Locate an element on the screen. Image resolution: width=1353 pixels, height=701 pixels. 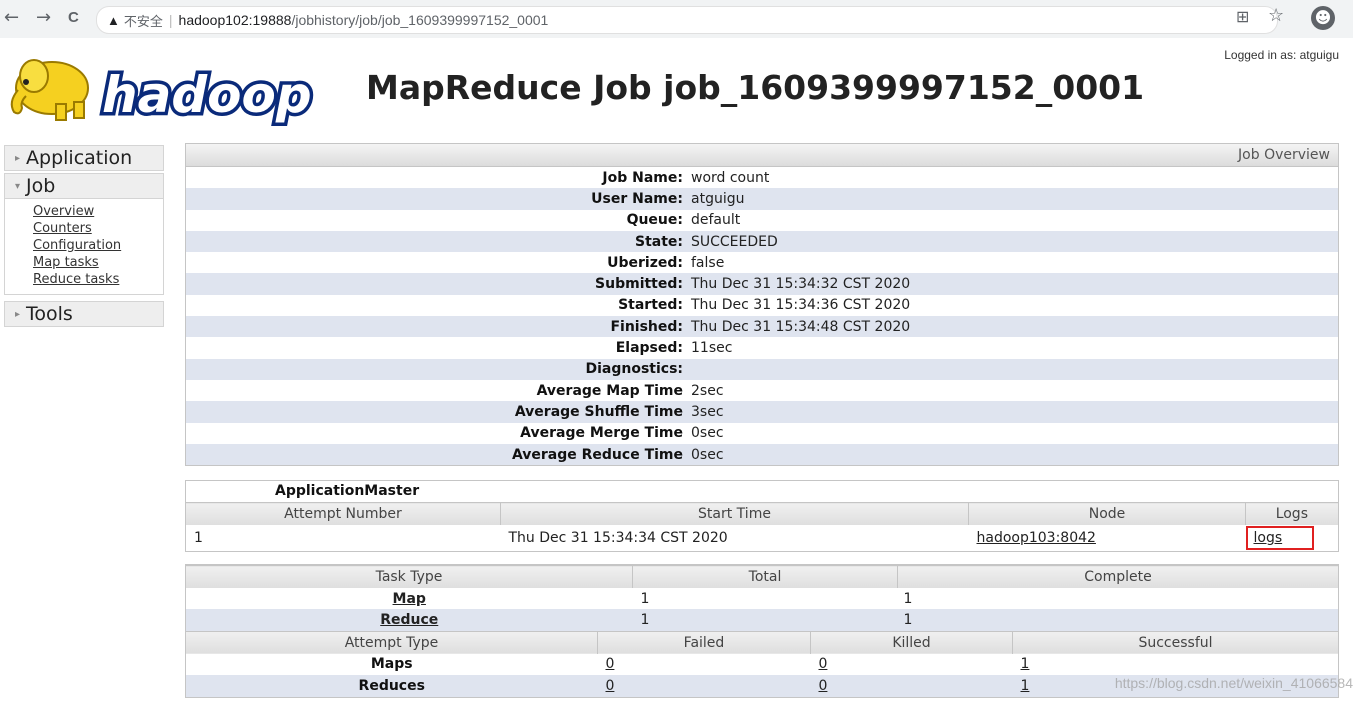
field-label: Diagnostics: is located at coordinates (438, 369).